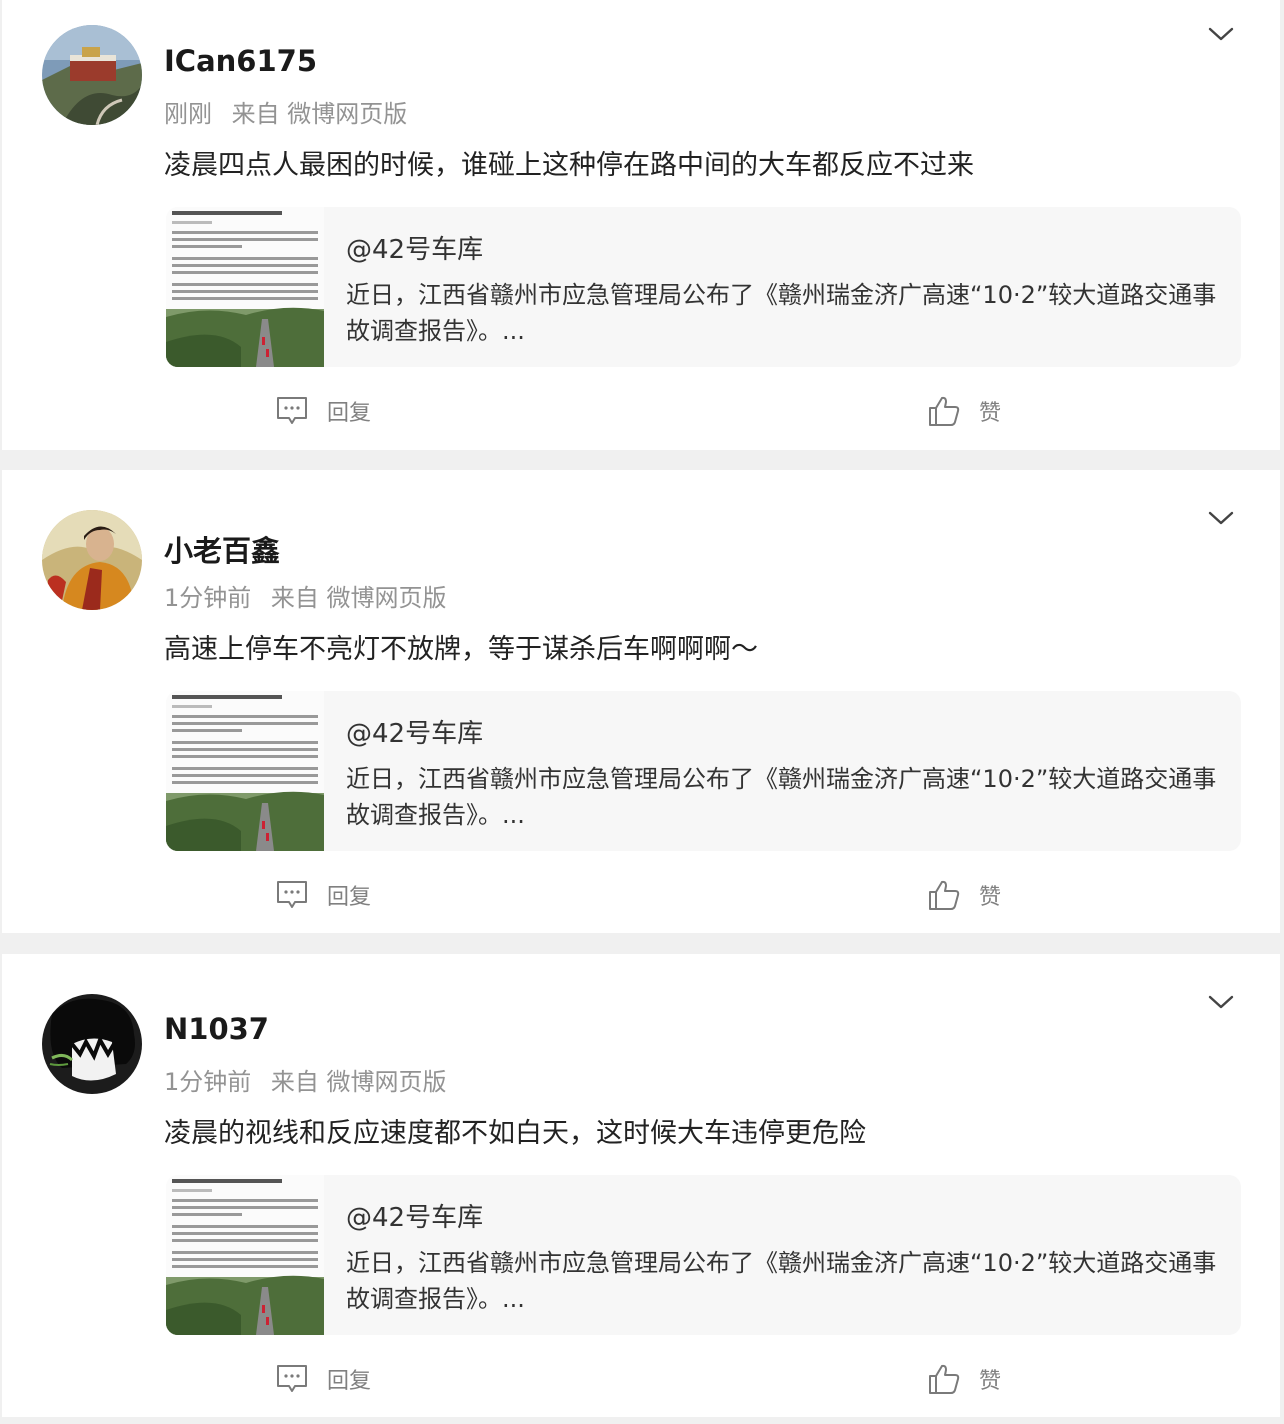  I want to click on username: N1037, so click(216, 1029).